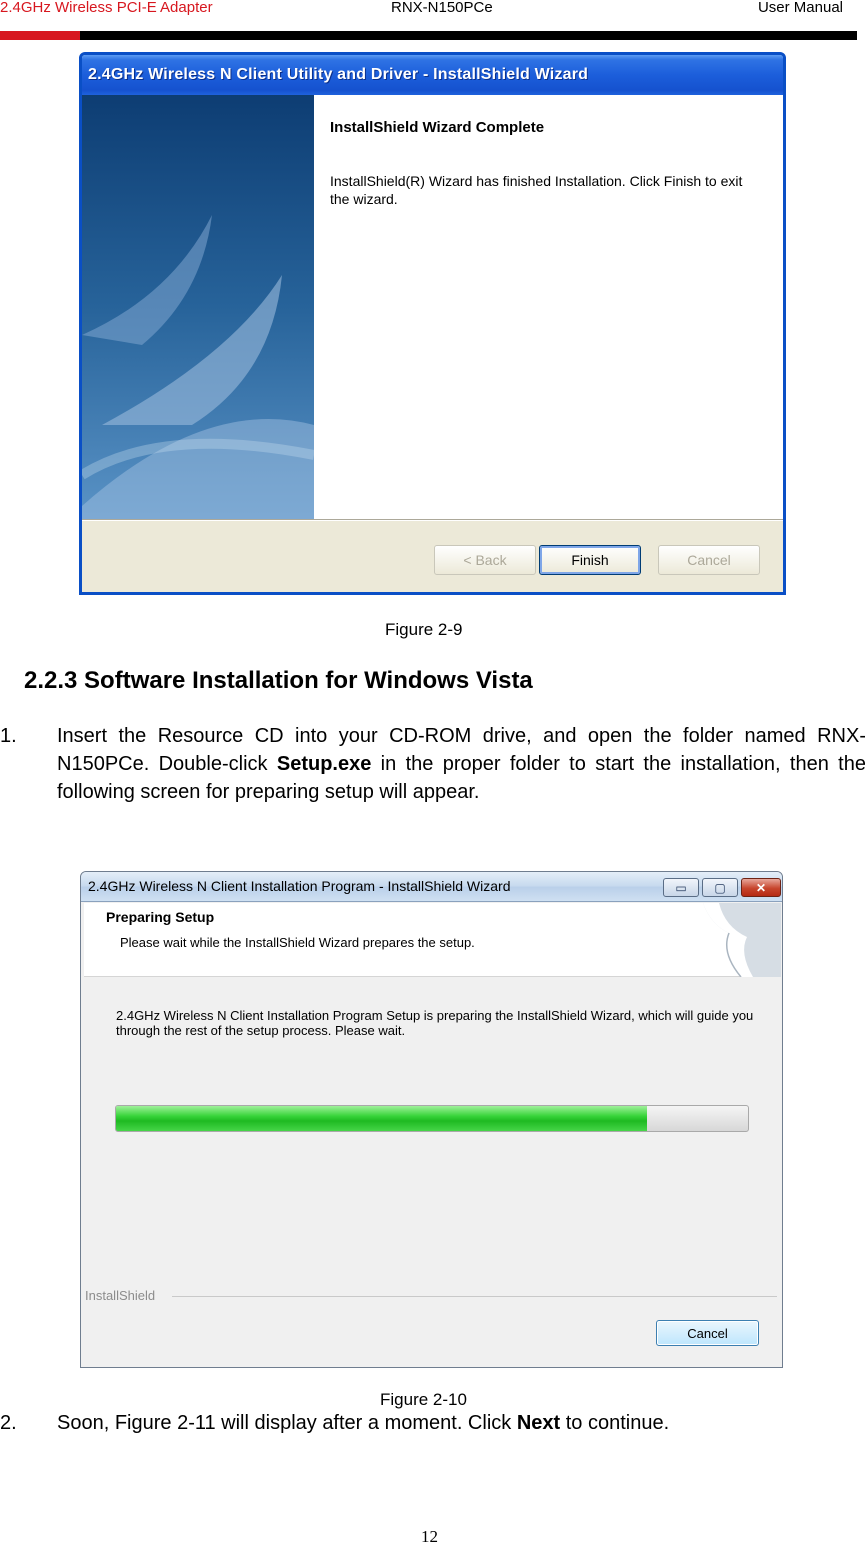  I want to click on step-filename: Setup.exe, so click(324, 764).